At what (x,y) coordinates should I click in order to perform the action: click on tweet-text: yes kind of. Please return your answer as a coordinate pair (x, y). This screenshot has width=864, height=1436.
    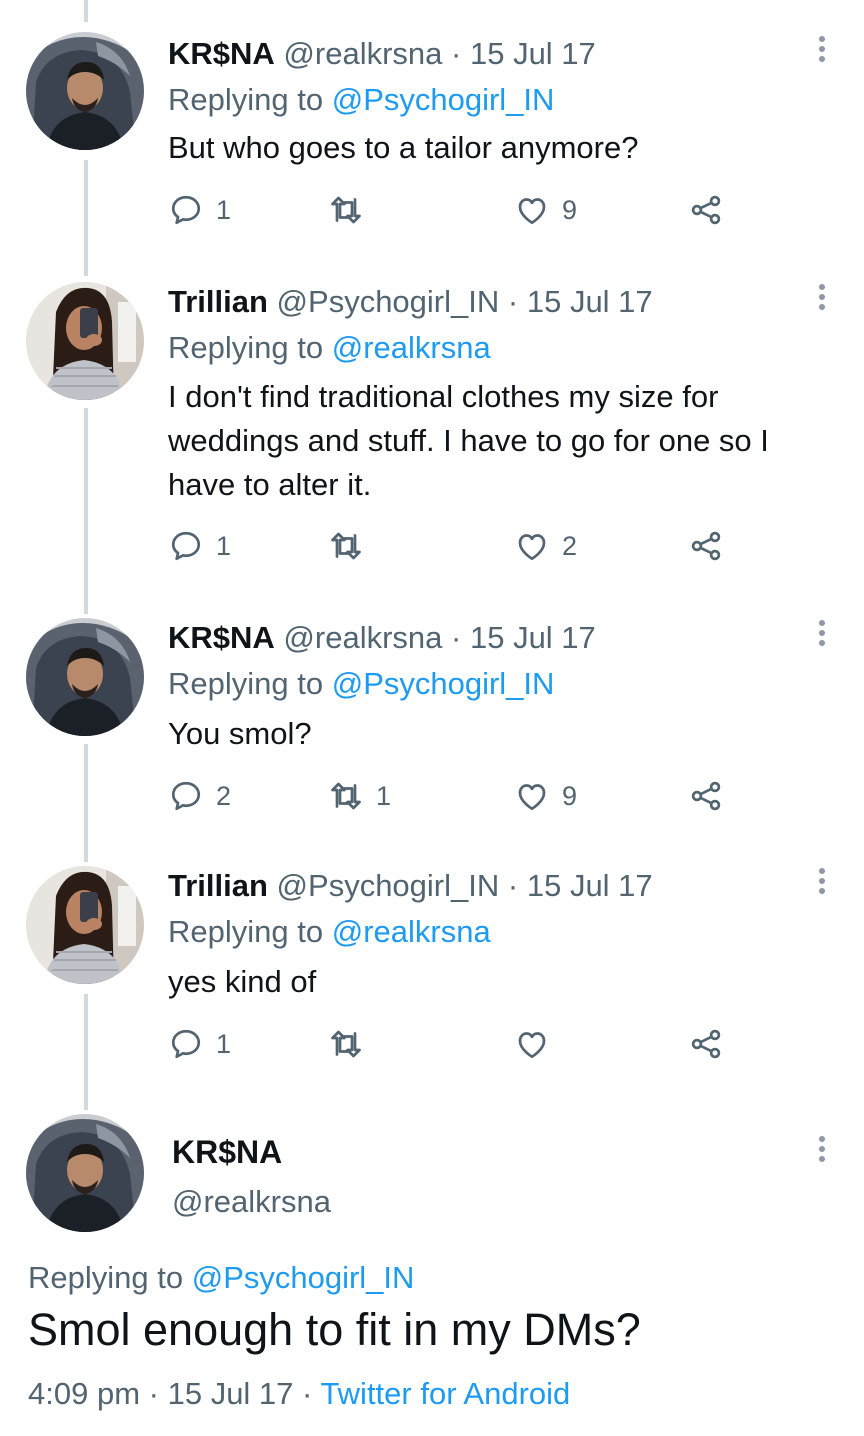
    Looking at the image, I should click on (242, 981).